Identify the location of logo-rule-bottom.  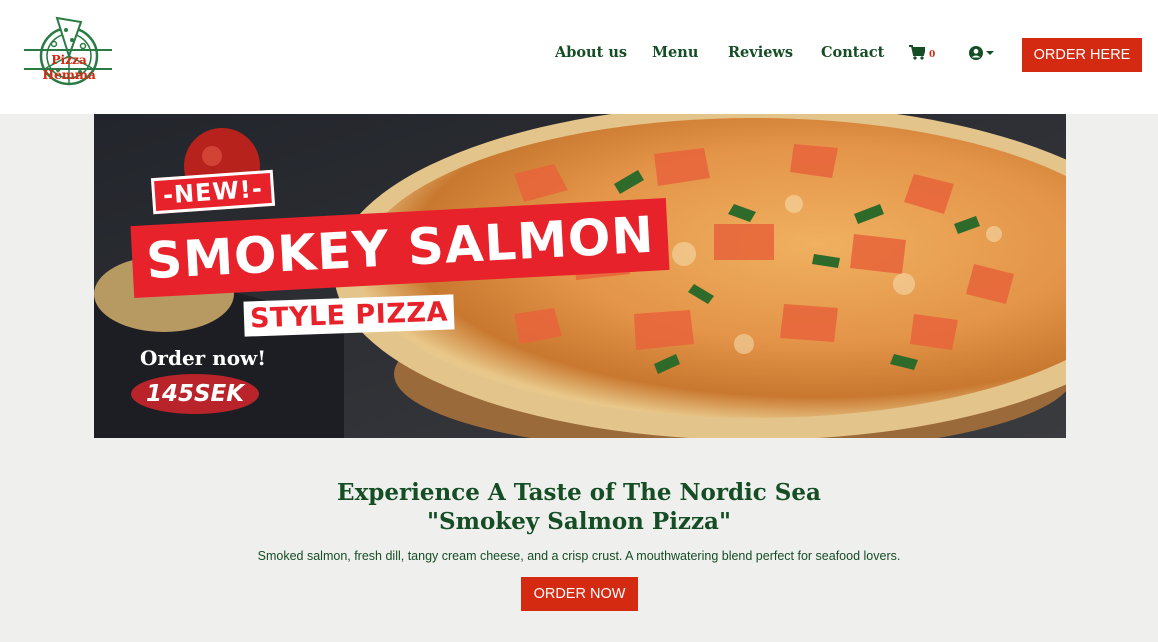
(68, 69).